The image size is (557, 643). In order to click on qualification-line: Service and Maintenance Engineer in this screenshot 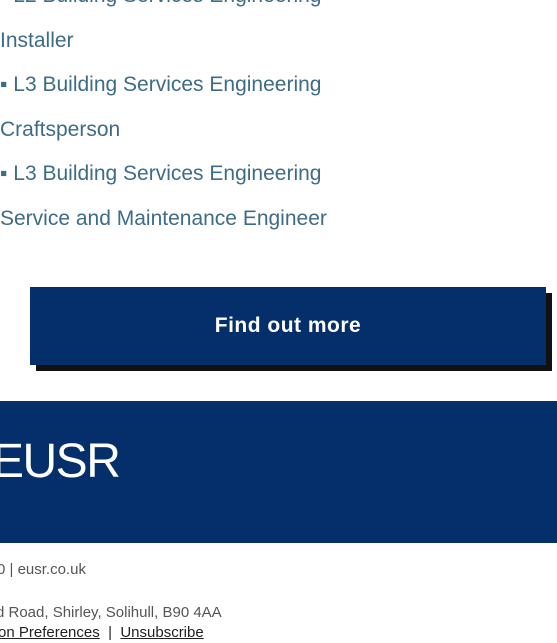, I will do `click(163, 218)`.